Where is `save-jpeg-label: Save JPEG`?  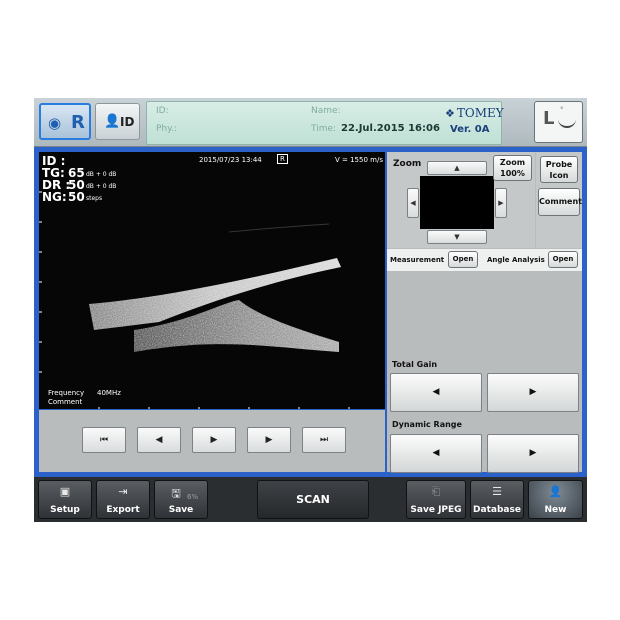 save-jpeg-label: Save JPEG is located at coordinates (436, 510).